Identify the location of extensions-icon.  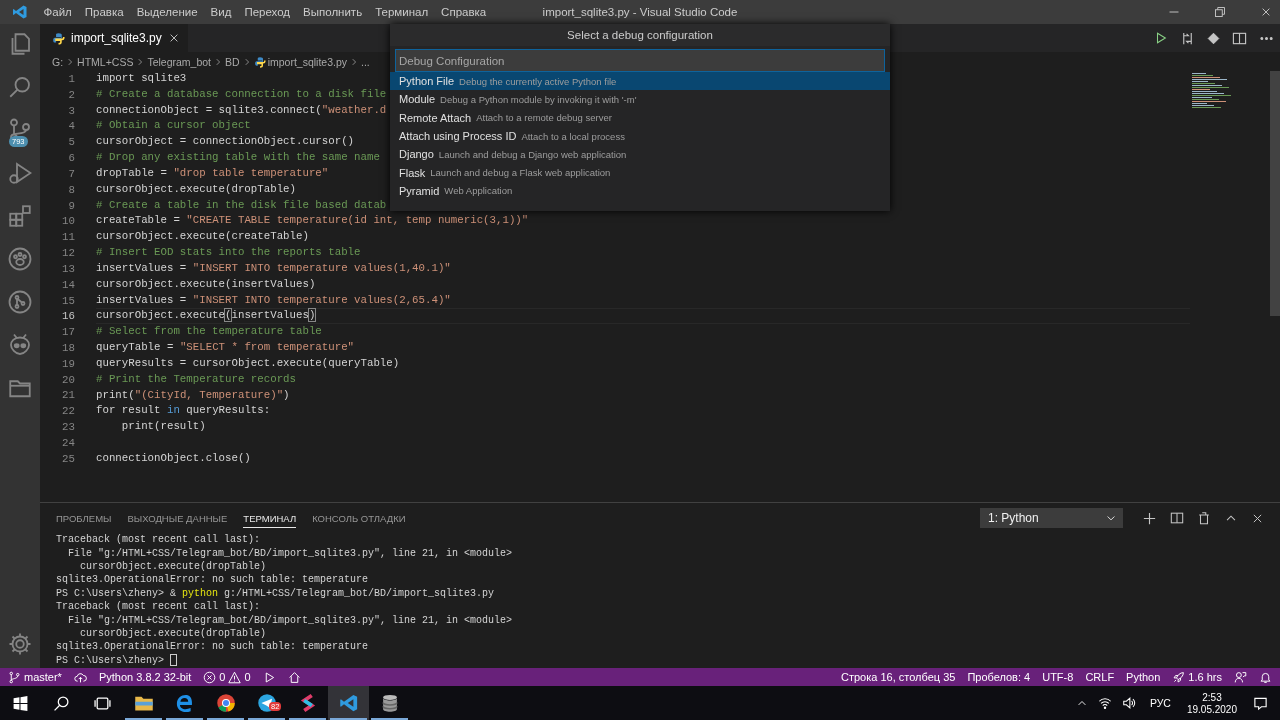
(20, 216).